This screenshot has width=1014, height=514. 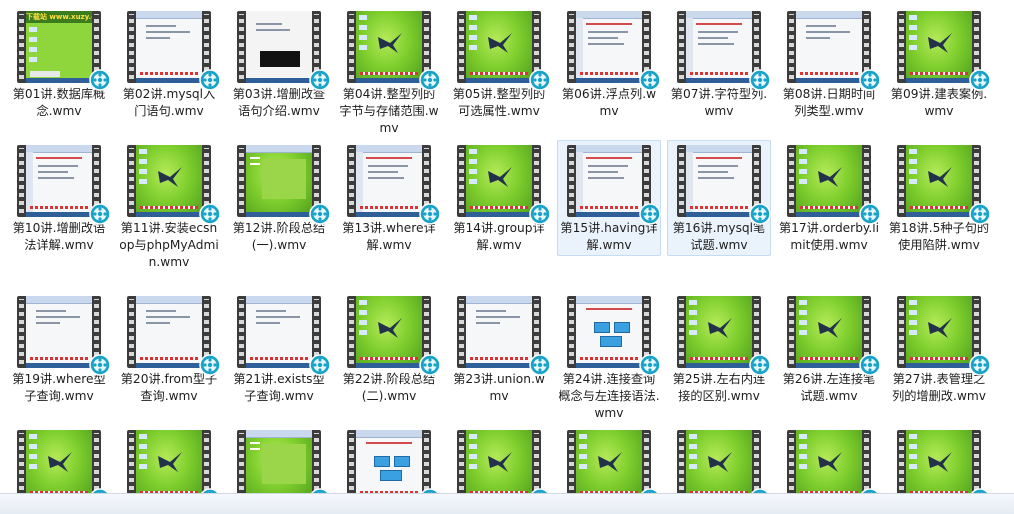 What do you see at coordinates (499, 102) in the screenshot?
I see `file-name-label: 第05讲.整型列的可选属性.wmv` at bounding box center [499, 102].